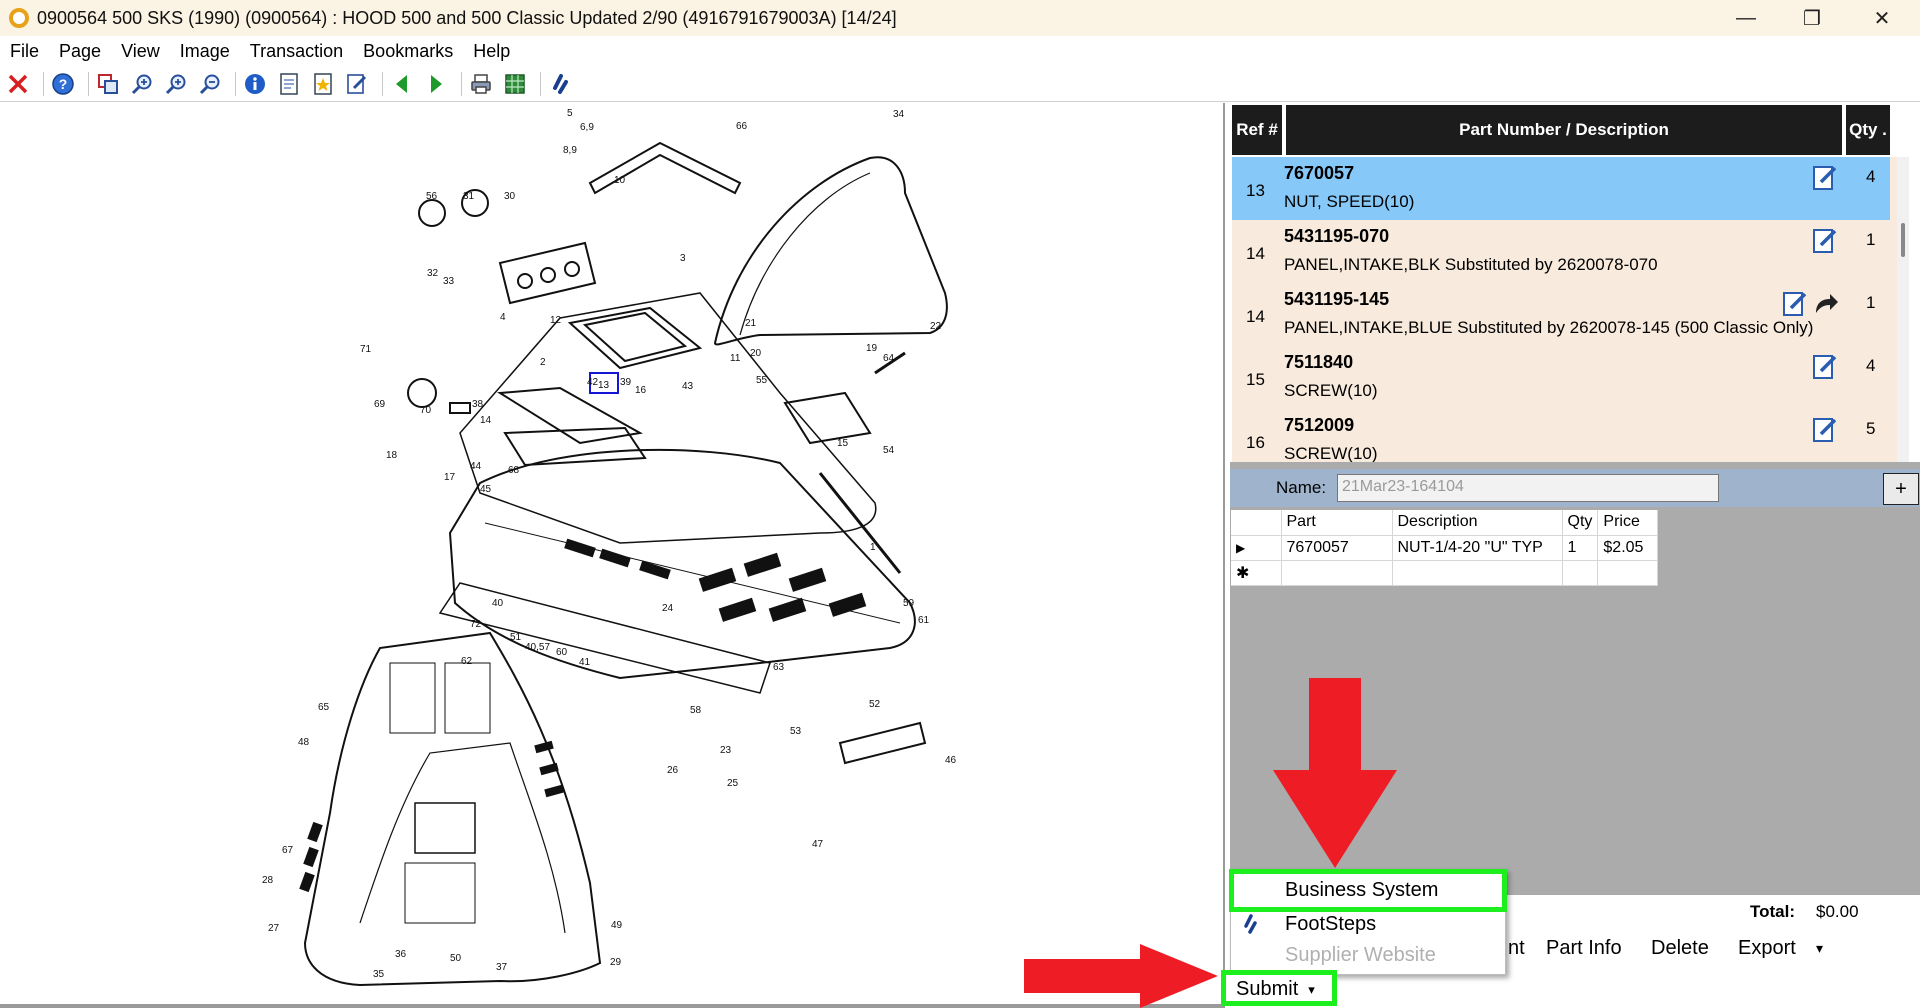 This screenshot has width=1920, height=1008. Describe the element at coordinates (875, 704) in the screenshot. I see `diagram-callout-label: 52` at that location.